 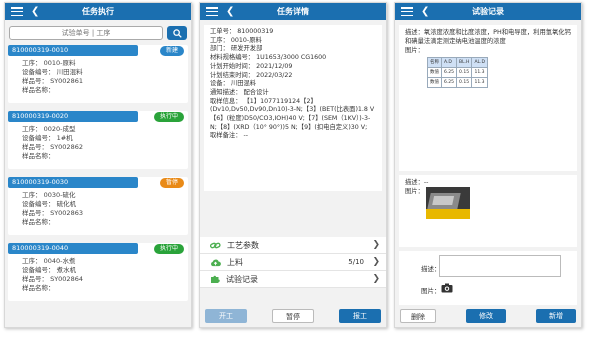 What do you see at coordinates (293, 279) in the screenshot?
I see `menu-item-test-records: 试验记录 ❯` at bounding box center [293, 279].